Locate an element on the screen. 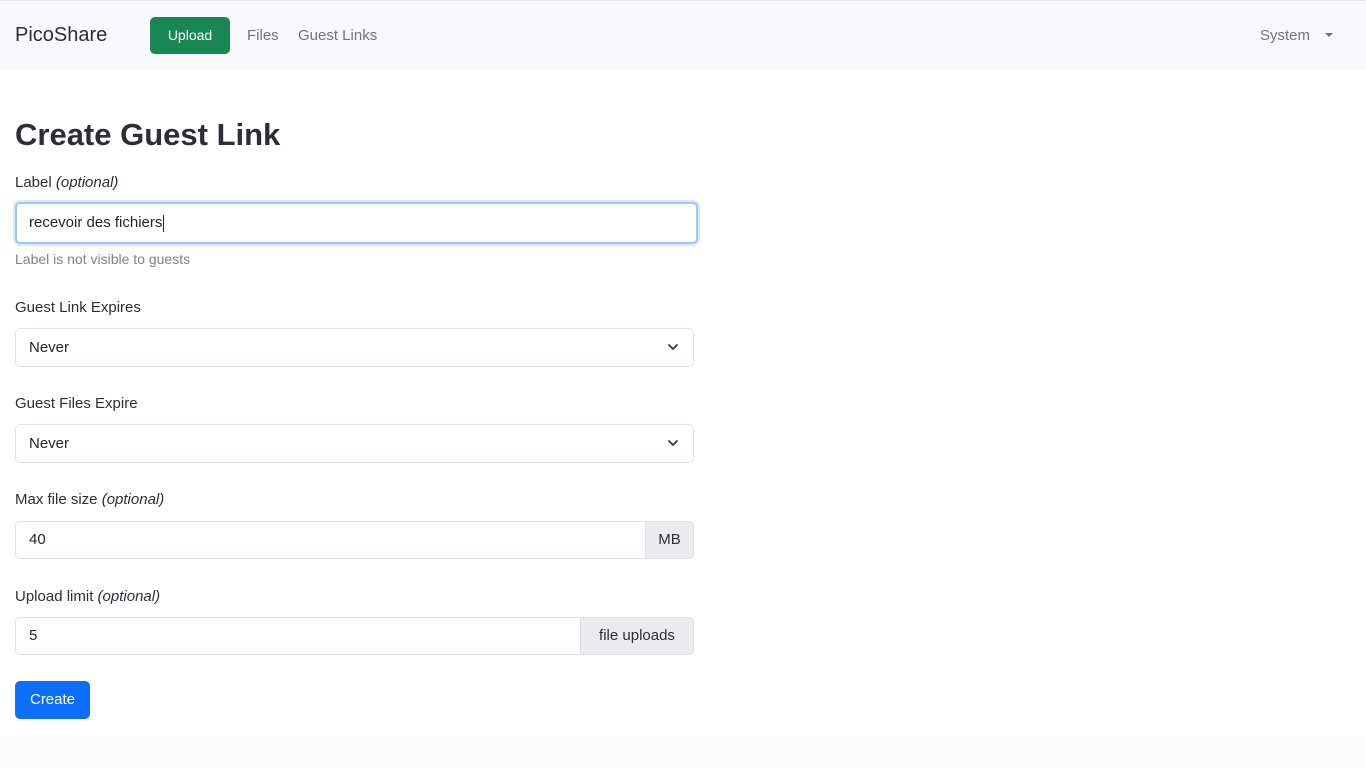 The width and height of the screenshot is (1366, 768). text-cursor is located at coordinates (164, 223).